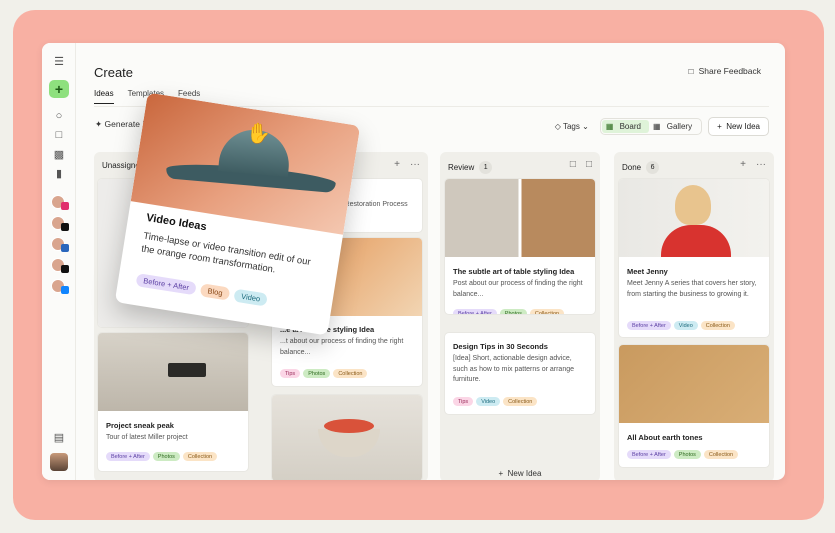  What do you see at coordinates (59, 462) in the screenshot?
I see `user-avatar` at bounding box center [59, 462].